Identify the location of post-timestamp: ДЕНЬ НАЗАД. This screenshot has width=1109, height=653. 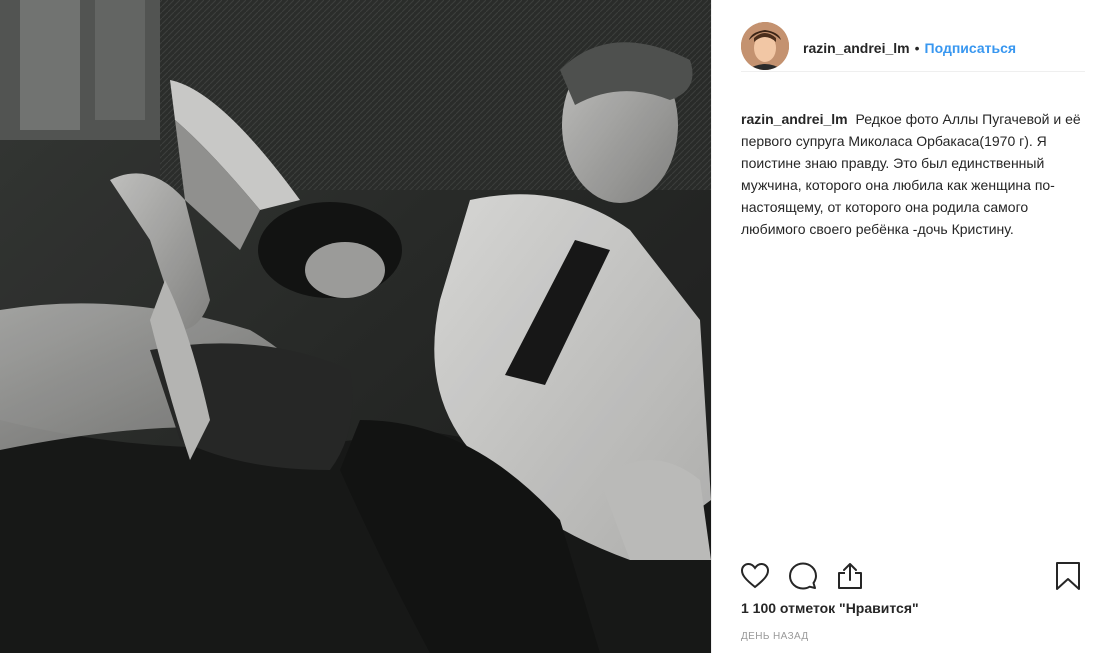
(775, 636).